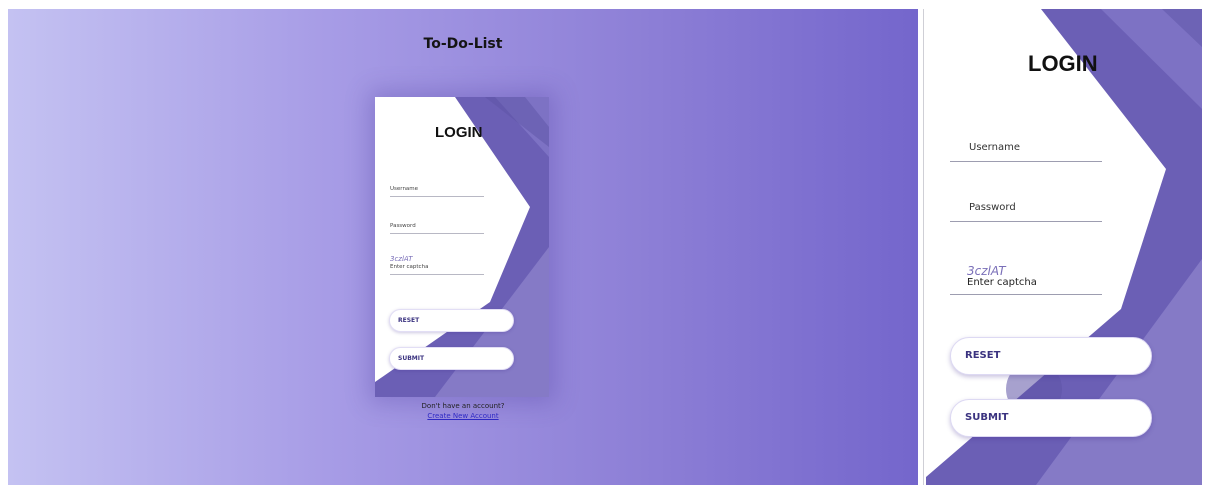 This screenshot has height=487, width=1205. I want to click on captcha-input-zoomed: Enter captcha, so click(1026, 286).